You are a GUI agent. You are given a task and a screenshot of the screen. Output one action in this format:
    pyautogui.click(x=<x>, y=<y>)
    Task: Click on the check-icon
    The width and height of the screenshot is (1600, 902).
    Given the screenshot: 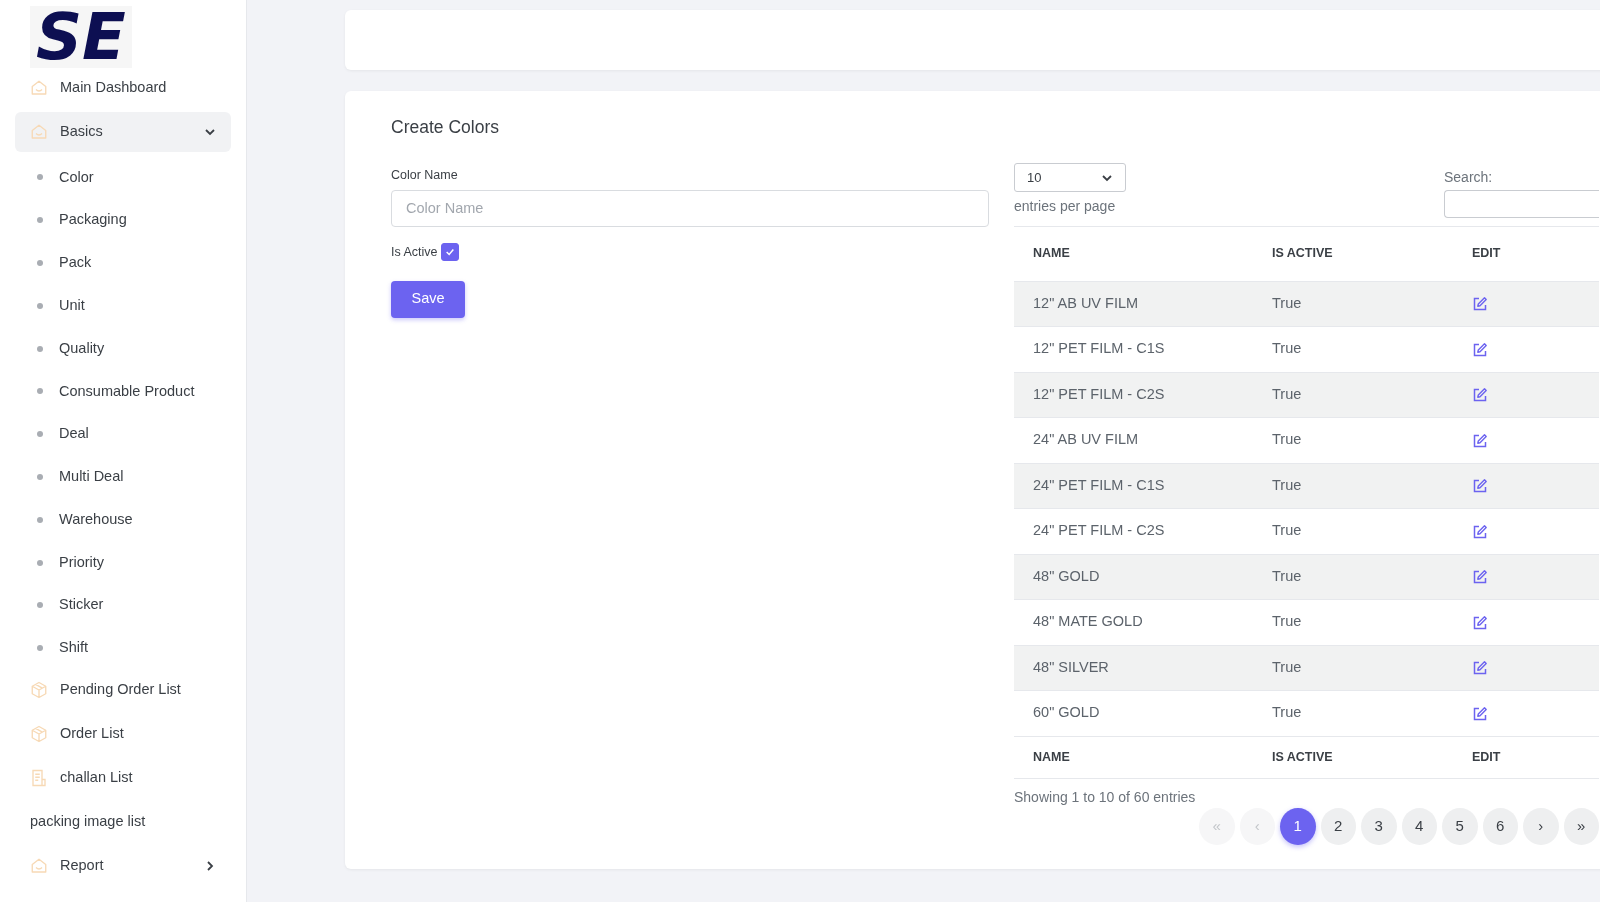 What is the action you would take?
    pyautogui.click(x=449, y=252)
    